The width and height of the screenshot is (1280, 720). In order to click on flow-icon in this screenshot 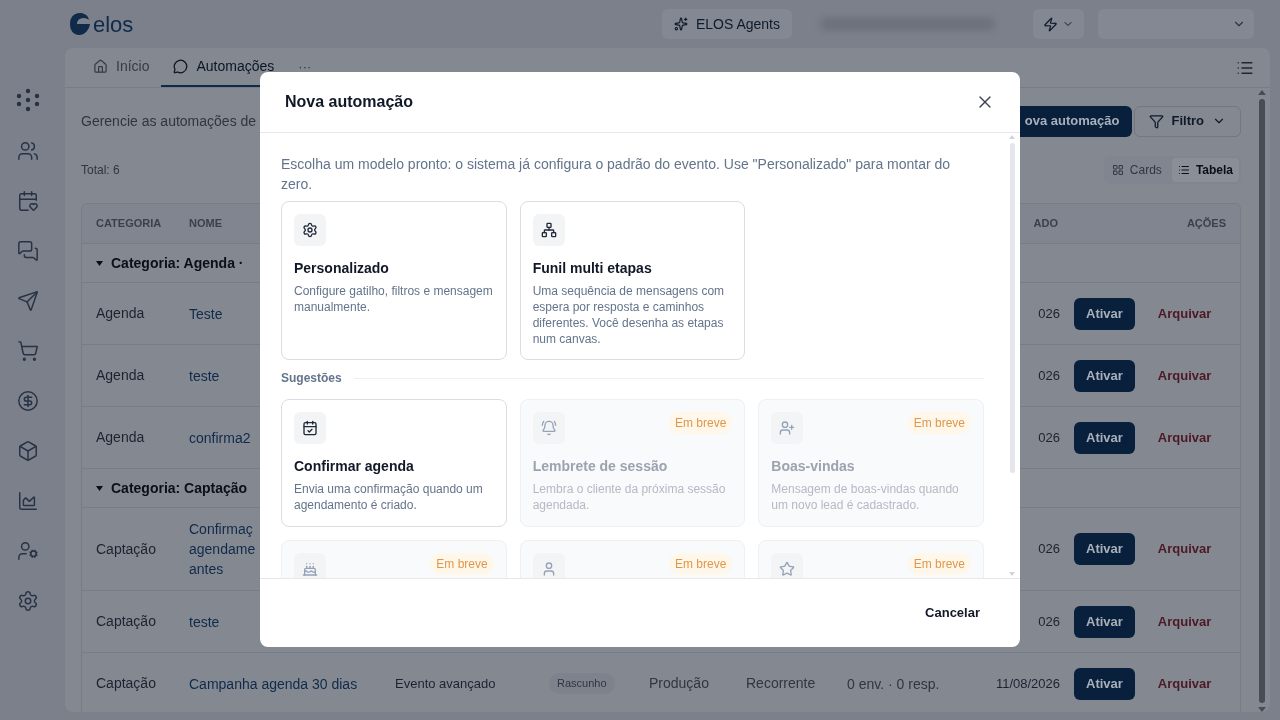, I will do `click(548, 230)`.